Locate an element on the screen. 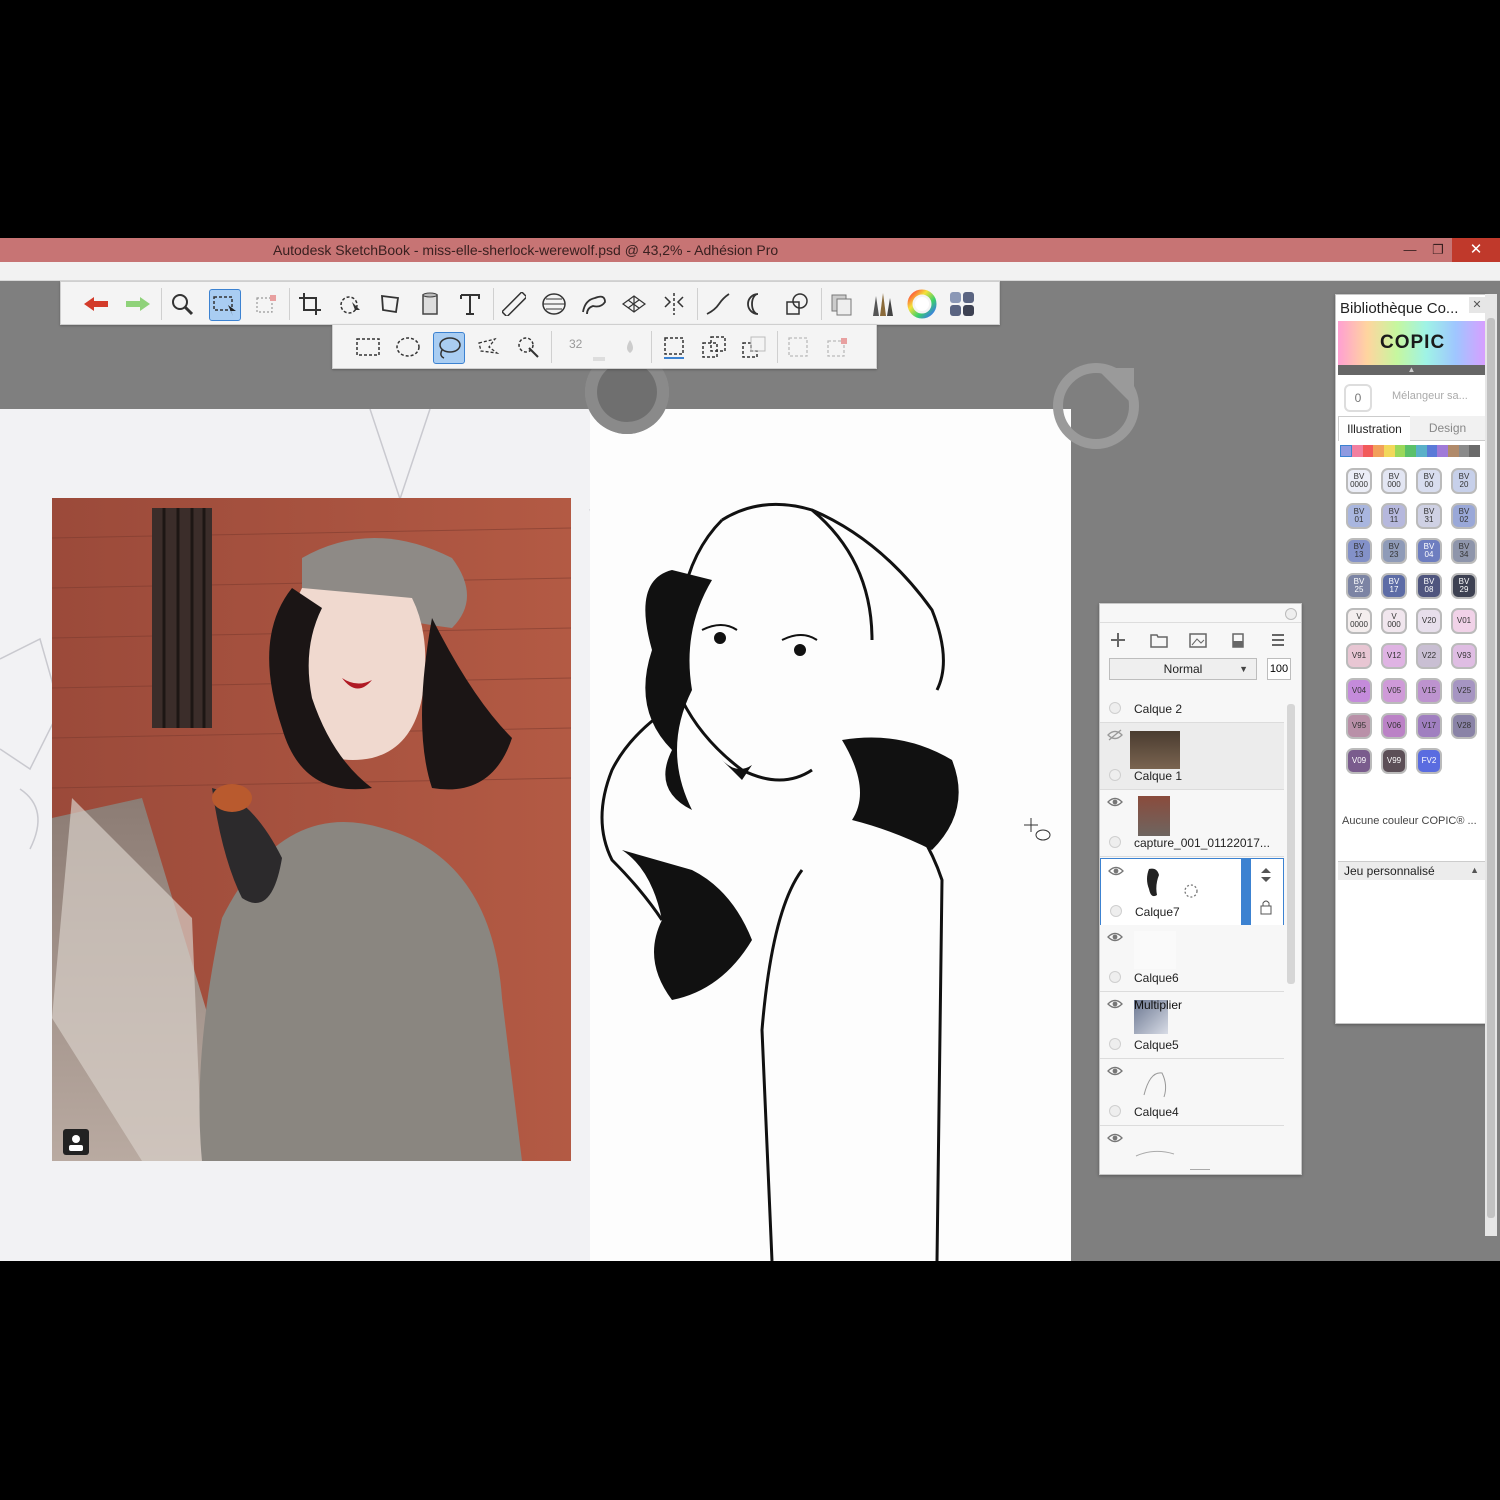 The width and height of the screenshot is (1500, 1500). copic-swatch: V 000 is located at coordinates (1394, 621).